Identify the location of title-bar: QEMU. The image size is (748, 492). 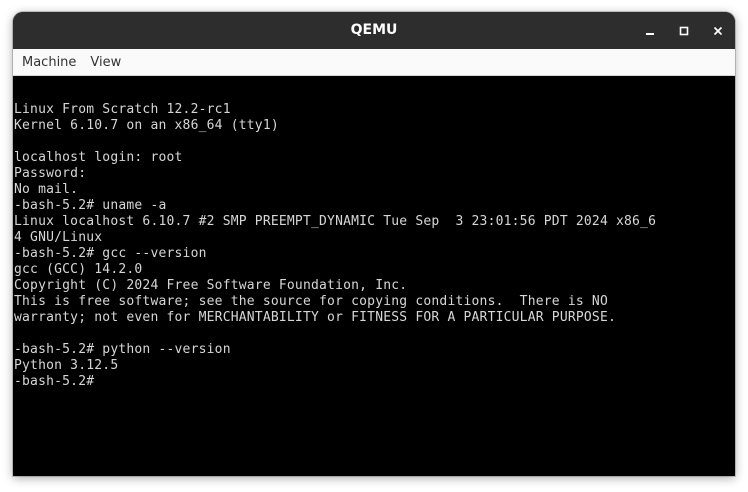
(374, 30).